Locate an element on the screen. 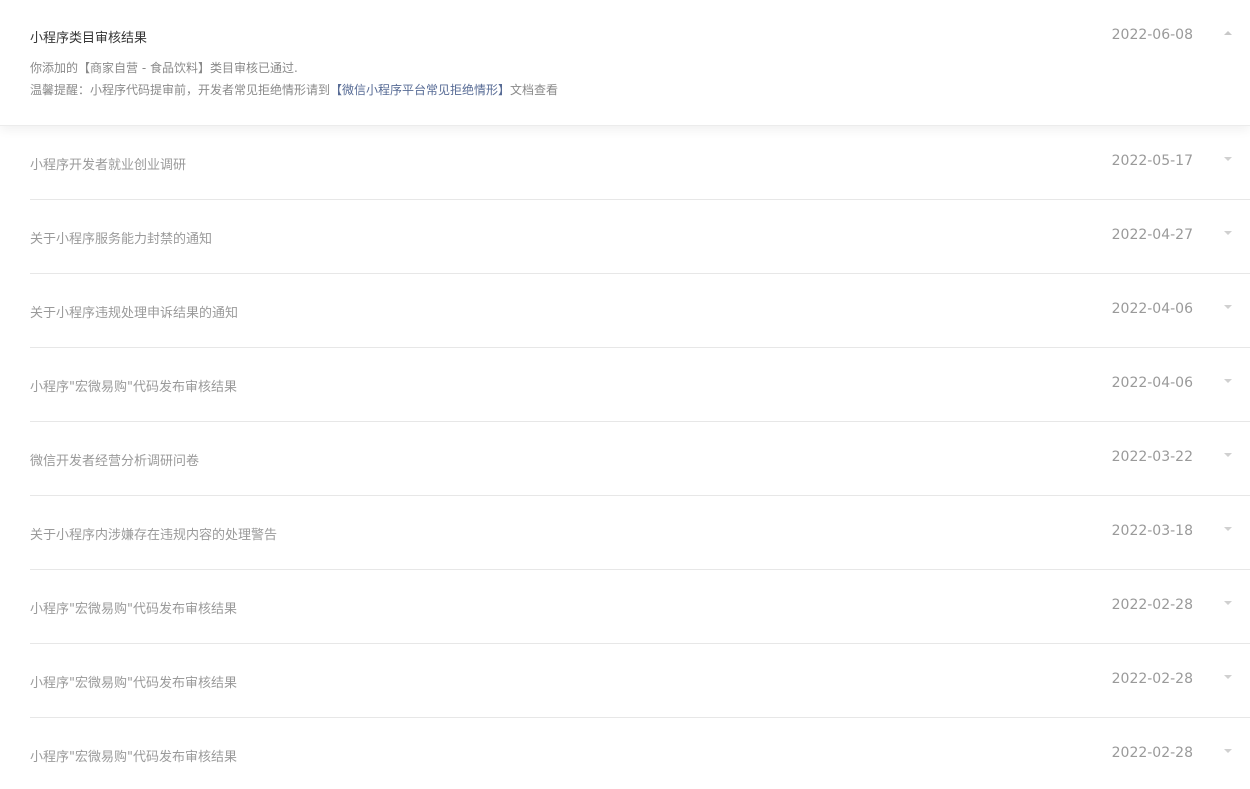  notice-row: 关于小程序内涉嫌存在违规内容的处理警告 2022-03-18 is located at coordinates (640, 533).